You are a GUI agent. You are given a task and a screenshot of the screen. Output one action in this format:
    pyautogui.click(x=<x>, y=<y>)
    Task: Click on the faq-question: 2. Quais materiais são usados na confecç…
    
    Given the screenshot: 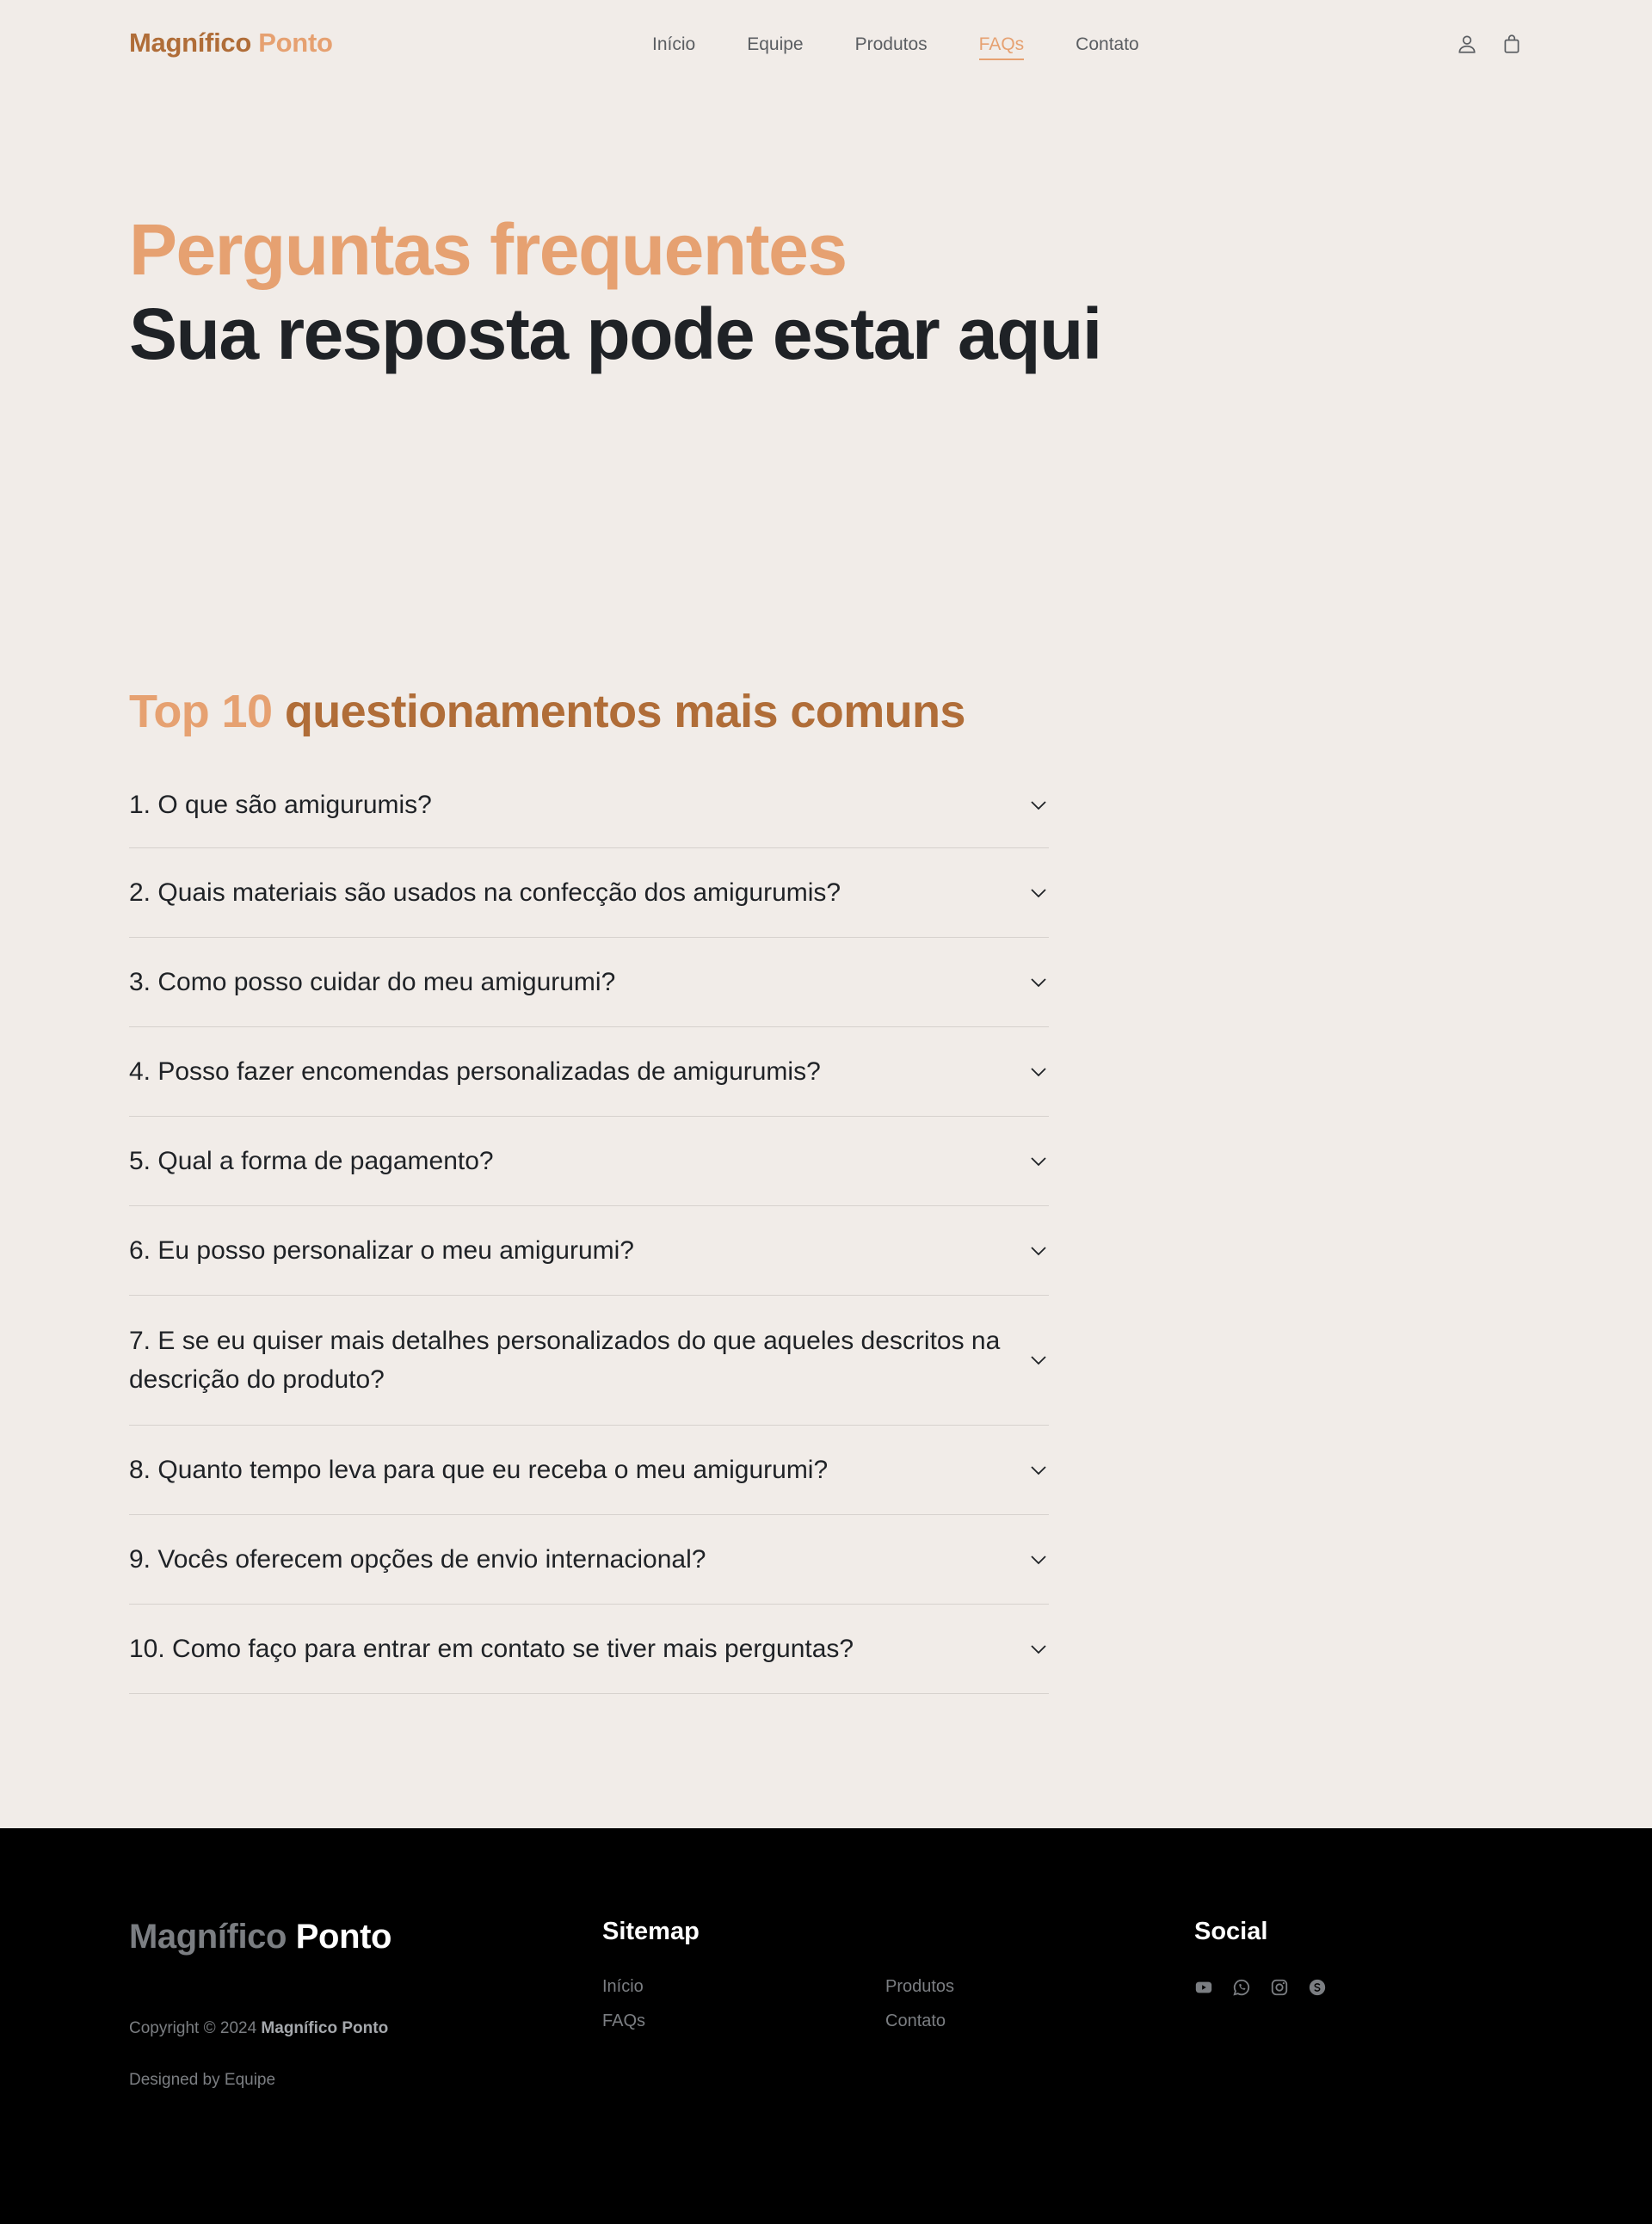 What is the action you would take?
    pyautogui.click(x=485, y=892)
    